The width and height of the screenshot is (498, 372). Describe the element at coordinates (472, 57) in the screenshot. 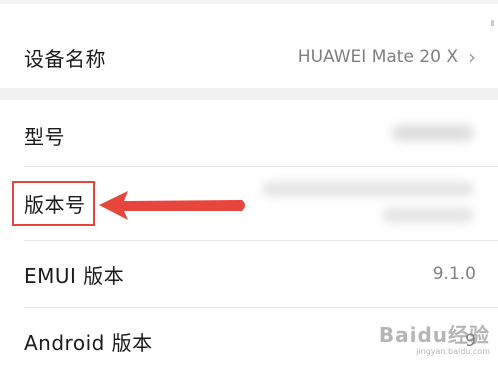

I see `chevron-right-icon: ›` at that location.